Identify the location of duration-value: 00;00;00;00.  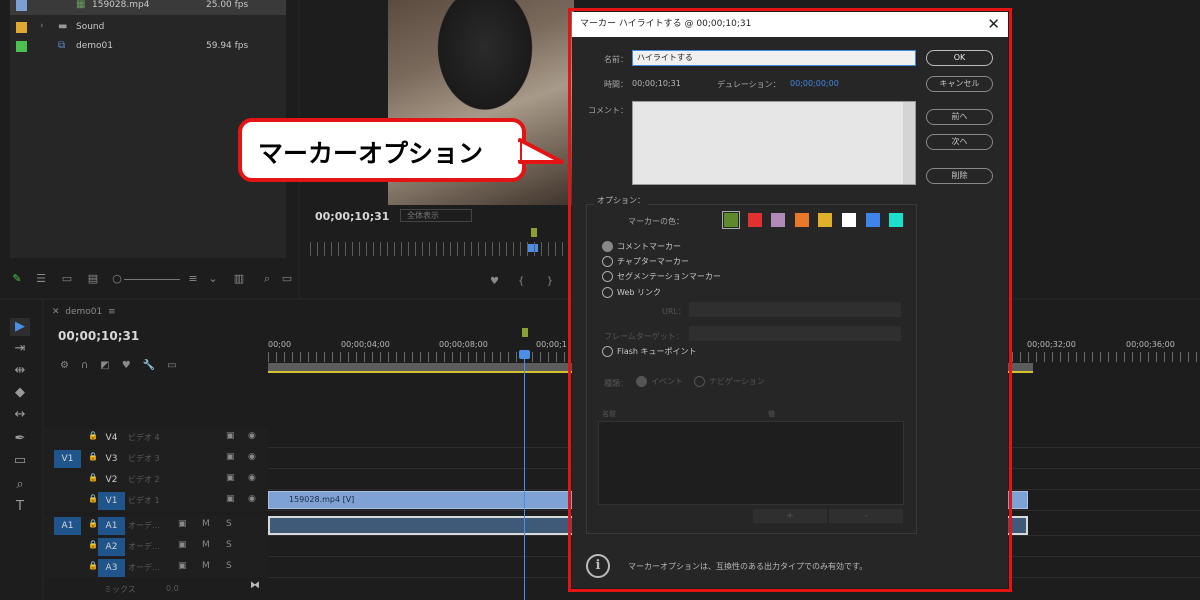
(814, 83).